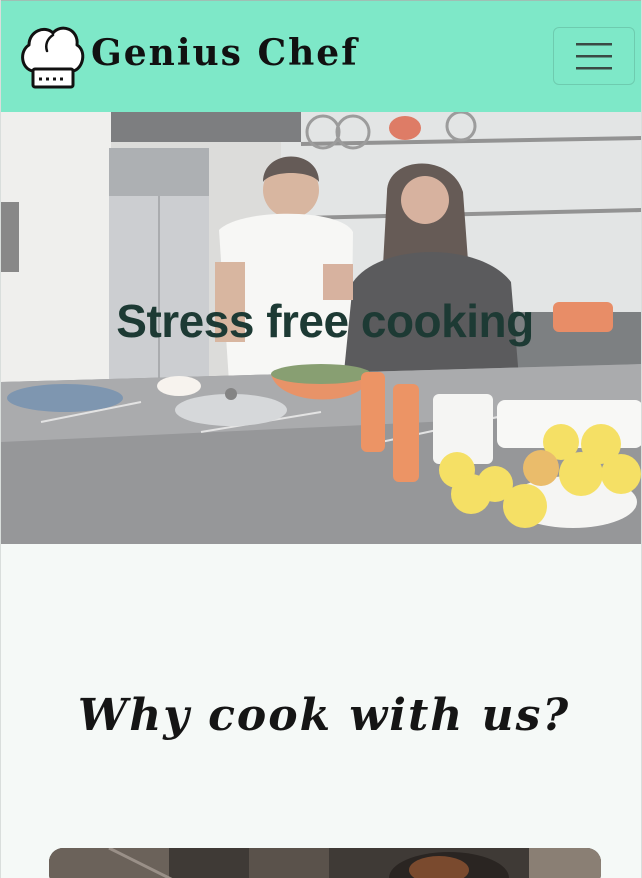 The height and width of the screenshot is (878, 642). I want to click on navbar: Genius Chef, so click(321, 56).